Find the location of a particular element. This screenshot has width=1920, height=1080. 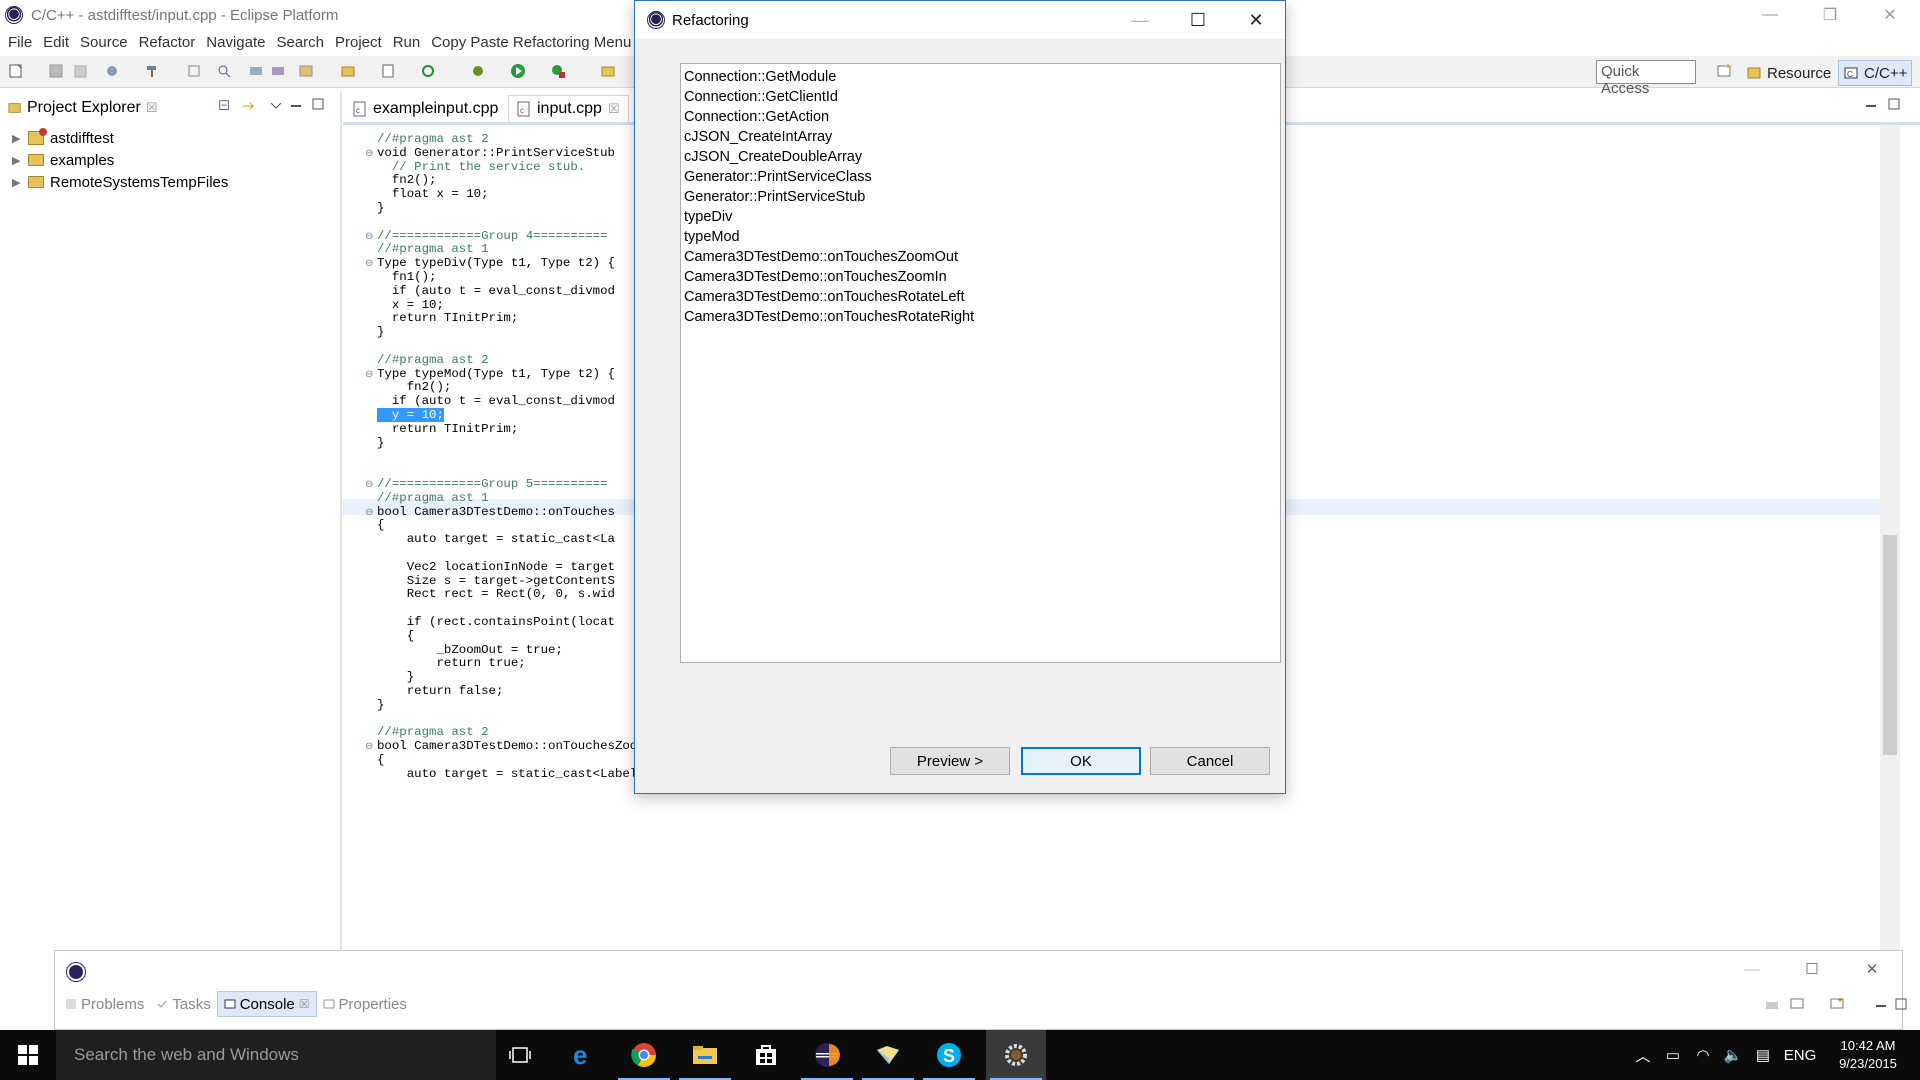

list-item: Connection::GetAction is located at coordinates (980, 117).